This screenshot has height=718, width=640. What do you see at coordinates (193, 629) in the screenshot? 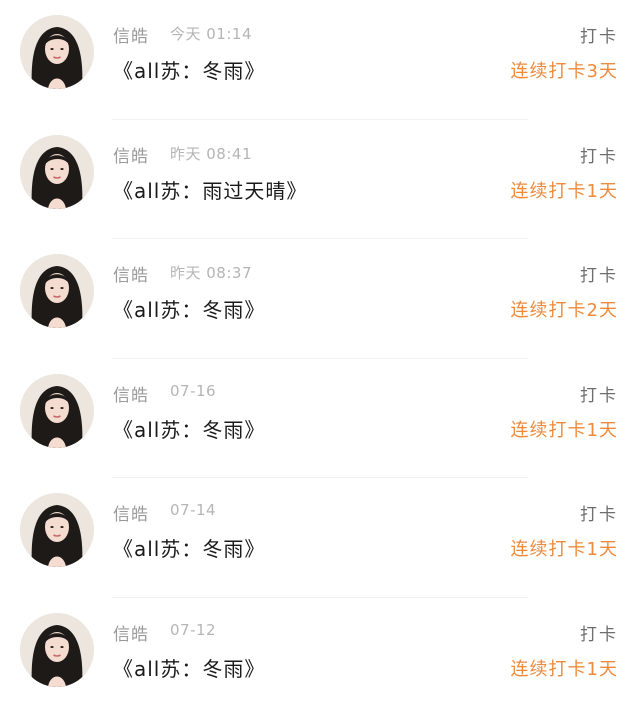
I see `post-time: 07-12` at bounding box center [193, 629].